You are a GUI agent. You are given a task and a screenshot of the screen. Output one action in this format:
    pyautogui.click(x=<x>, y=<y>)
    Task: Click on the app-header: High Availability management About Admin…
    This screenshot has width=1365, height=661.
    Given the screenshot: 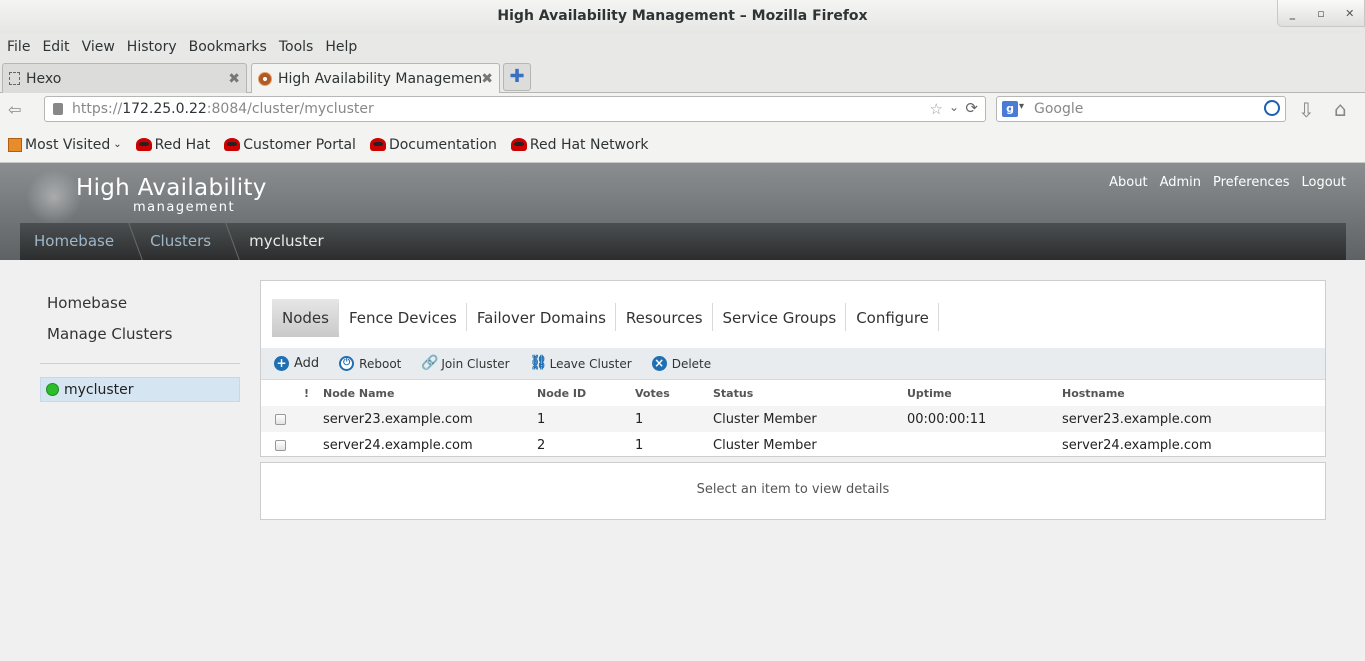 What is the action you would take?
    pyautogui.click(x=682, y=211)
    